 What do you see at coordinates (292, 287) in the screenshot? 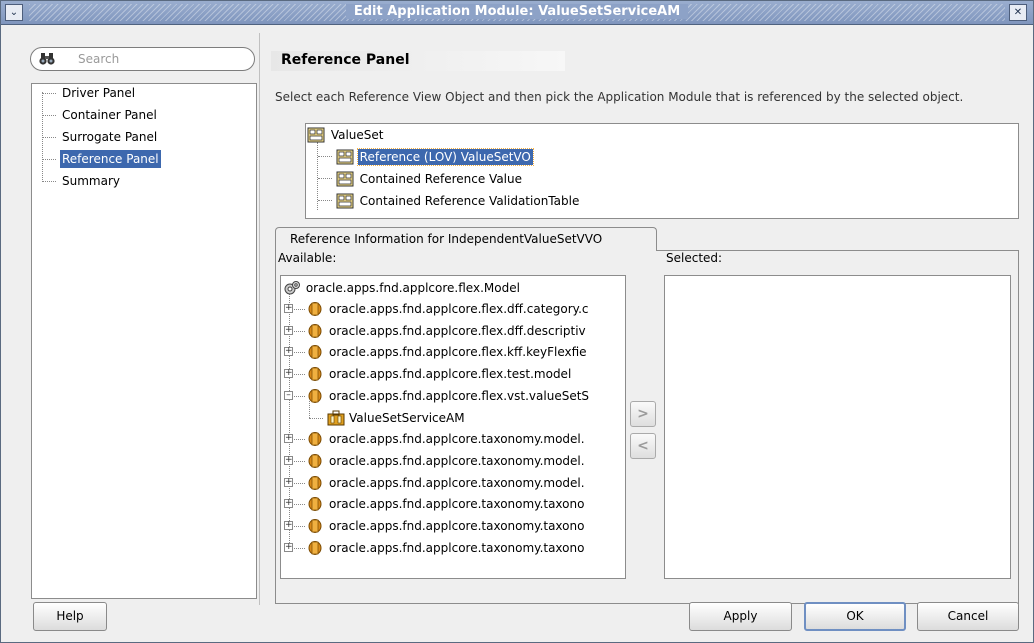
I see `project-gears-icon` at bounding box center [292, 287].